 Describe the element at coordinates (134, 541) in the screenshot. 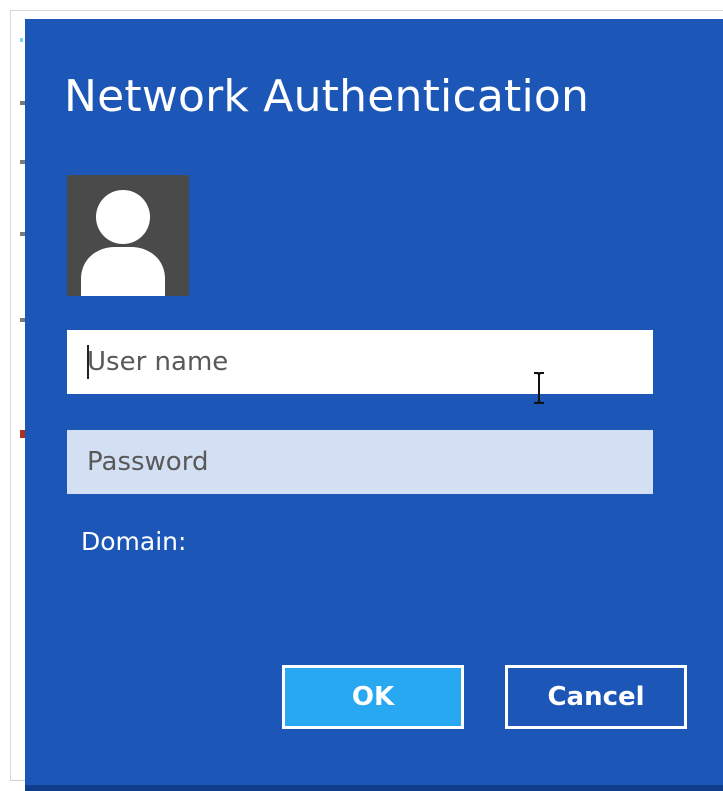

I see `domain-label: Domain:` at that location.